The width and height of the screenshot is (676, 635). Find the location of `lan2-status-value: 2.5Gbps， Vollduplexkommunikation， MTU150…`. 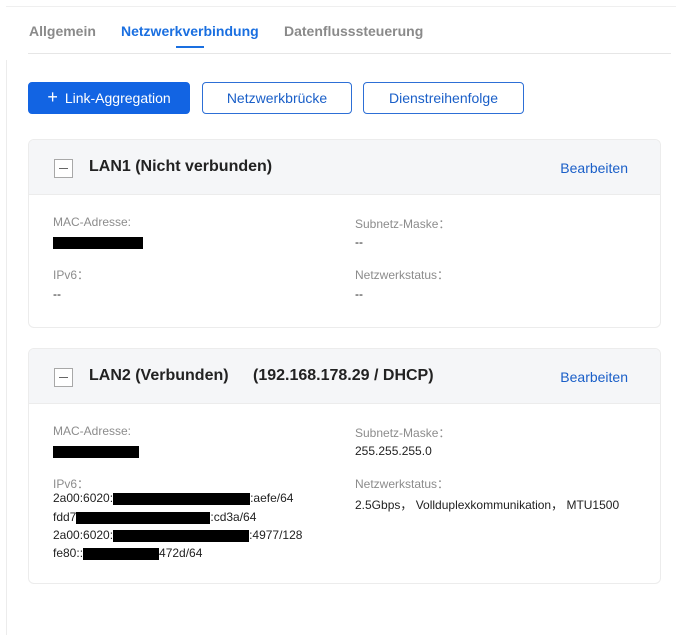

lan2-status-value: 2.5Gbps， Vollduplexkommunikation， MTU150… is located at coordinates (487, 505).